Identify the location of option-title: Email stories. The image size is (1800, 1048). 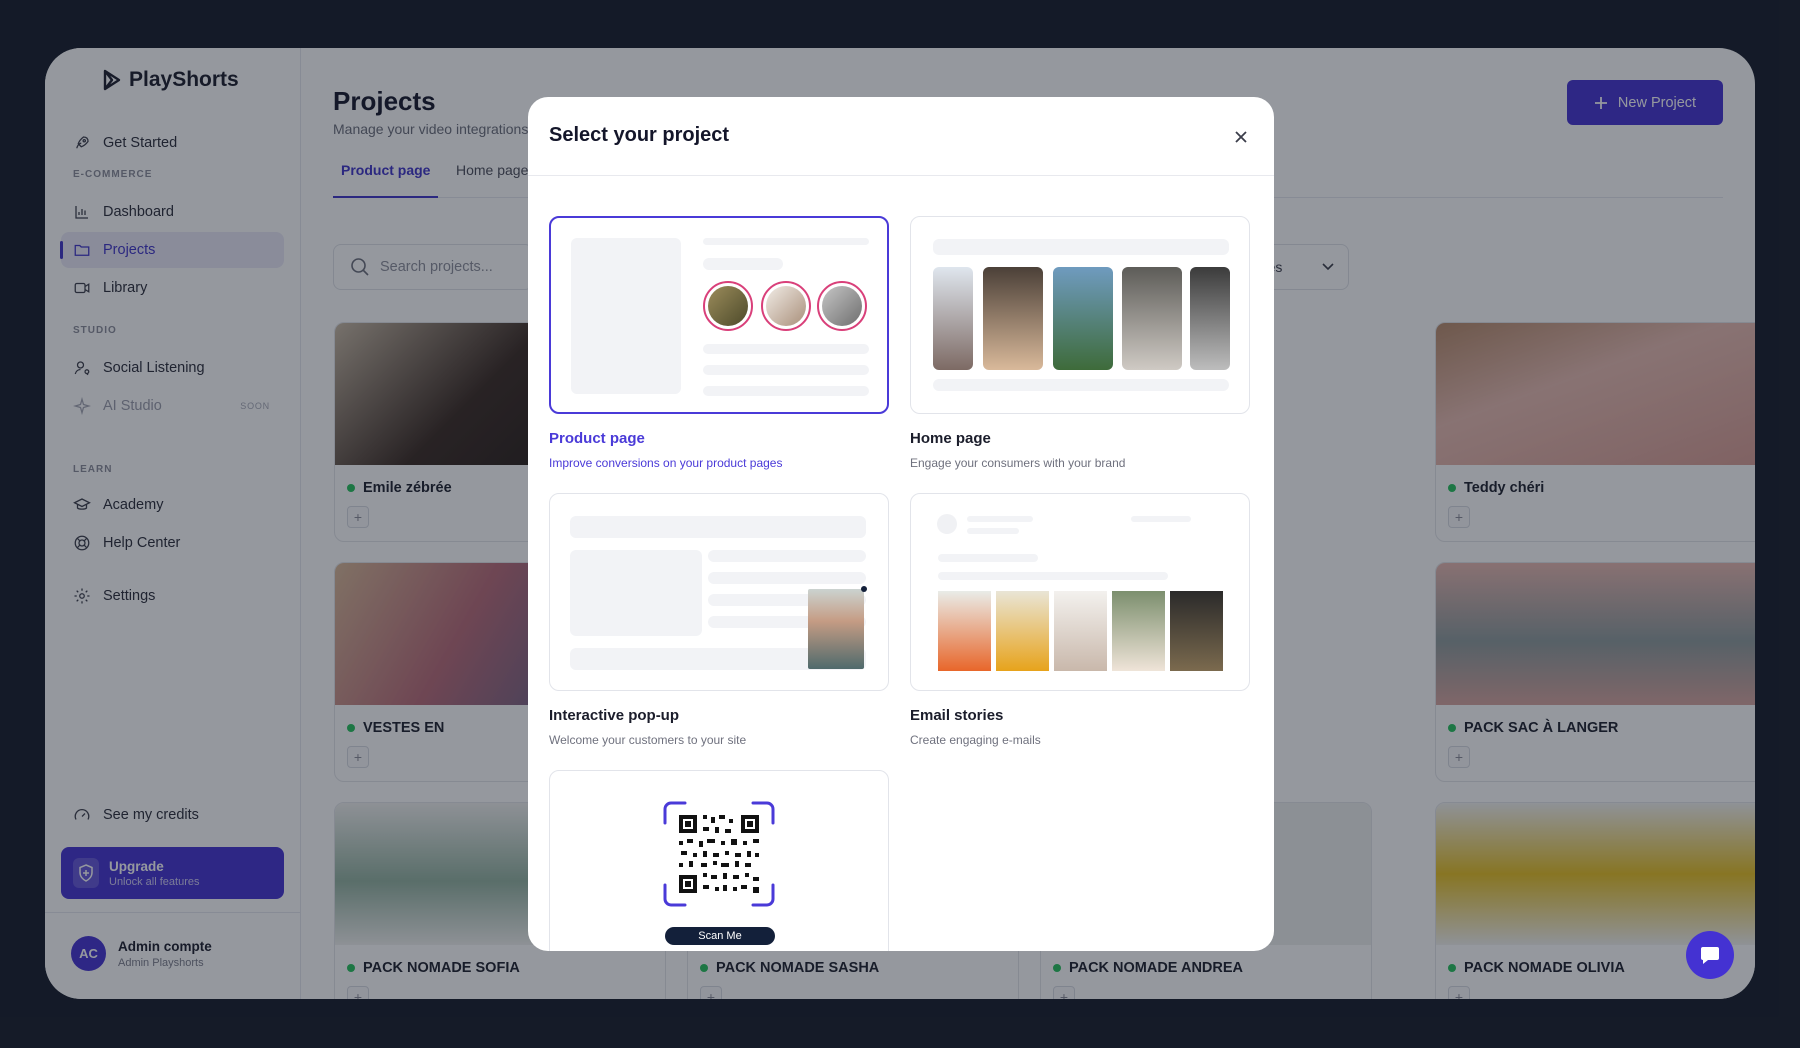
(957, 715).